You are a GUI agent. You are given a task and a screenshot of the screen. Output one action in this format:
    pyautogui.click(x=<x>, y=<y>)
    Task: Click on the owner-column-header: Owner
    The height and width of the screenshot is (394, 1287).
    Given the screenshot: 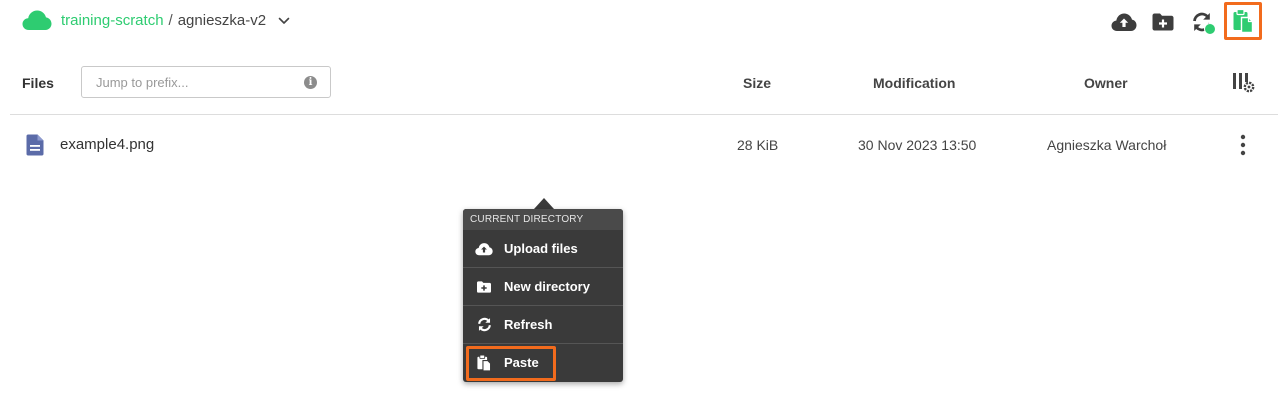 What is the action you would take?
    pyautogui.click(x=1106, y=83)
    